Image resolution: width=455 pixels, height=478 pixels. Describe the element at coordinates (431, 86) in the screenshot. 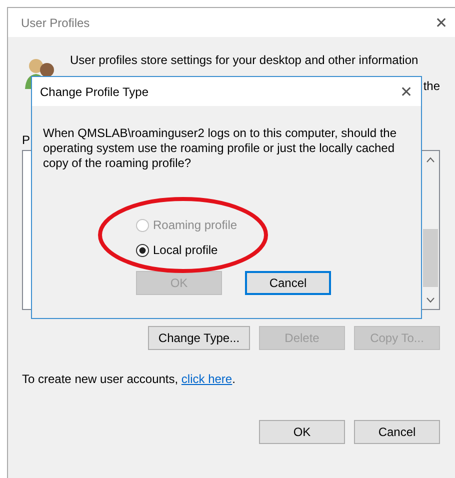

I see `description-text: the` at that location.